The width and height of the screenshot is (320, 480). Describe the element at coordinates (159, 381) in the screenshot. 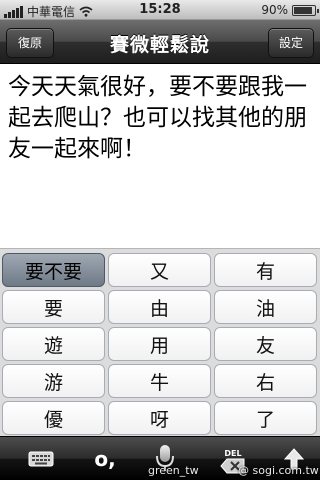

I see `candidate-cell: 牛` at that location.